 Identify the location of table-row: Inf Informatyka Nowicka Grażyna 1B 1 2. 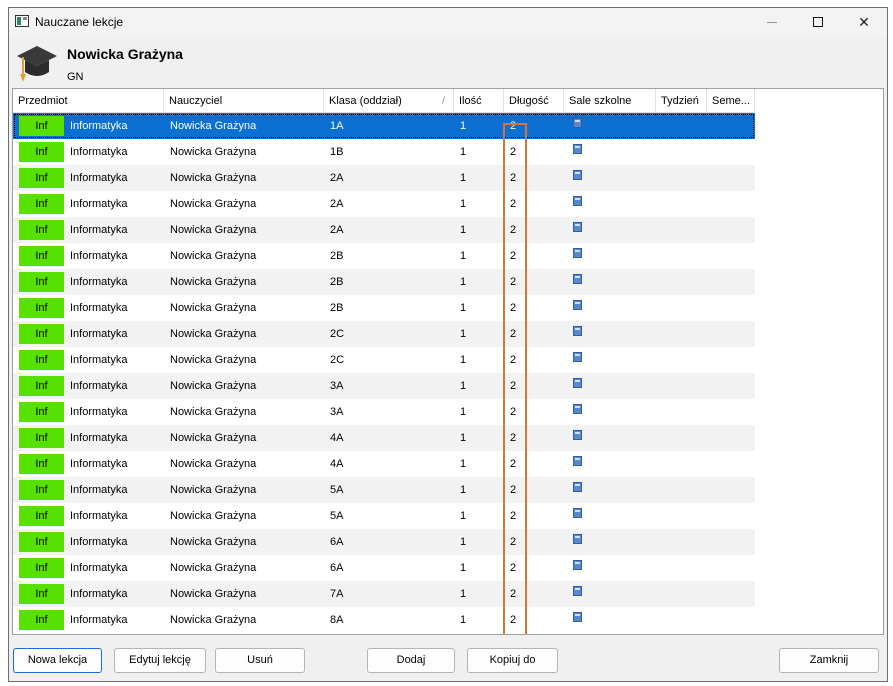
(384, 152).